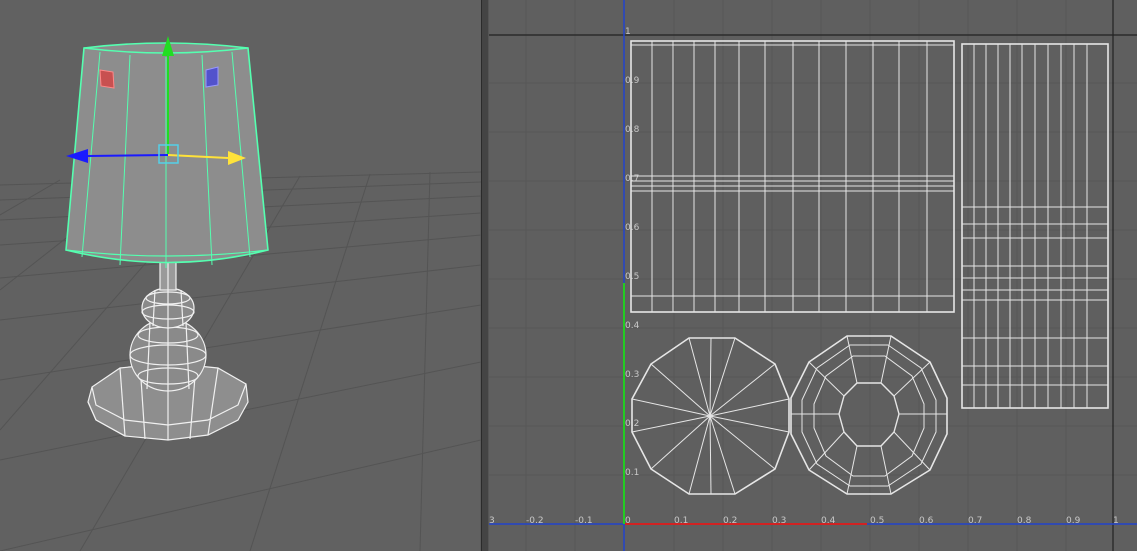 The image size is (1137, 551). What do you see at coordinates (632, 326) in the screenshot?
I see `v-tick-label: 0.4` at bounding box center [632, 326].